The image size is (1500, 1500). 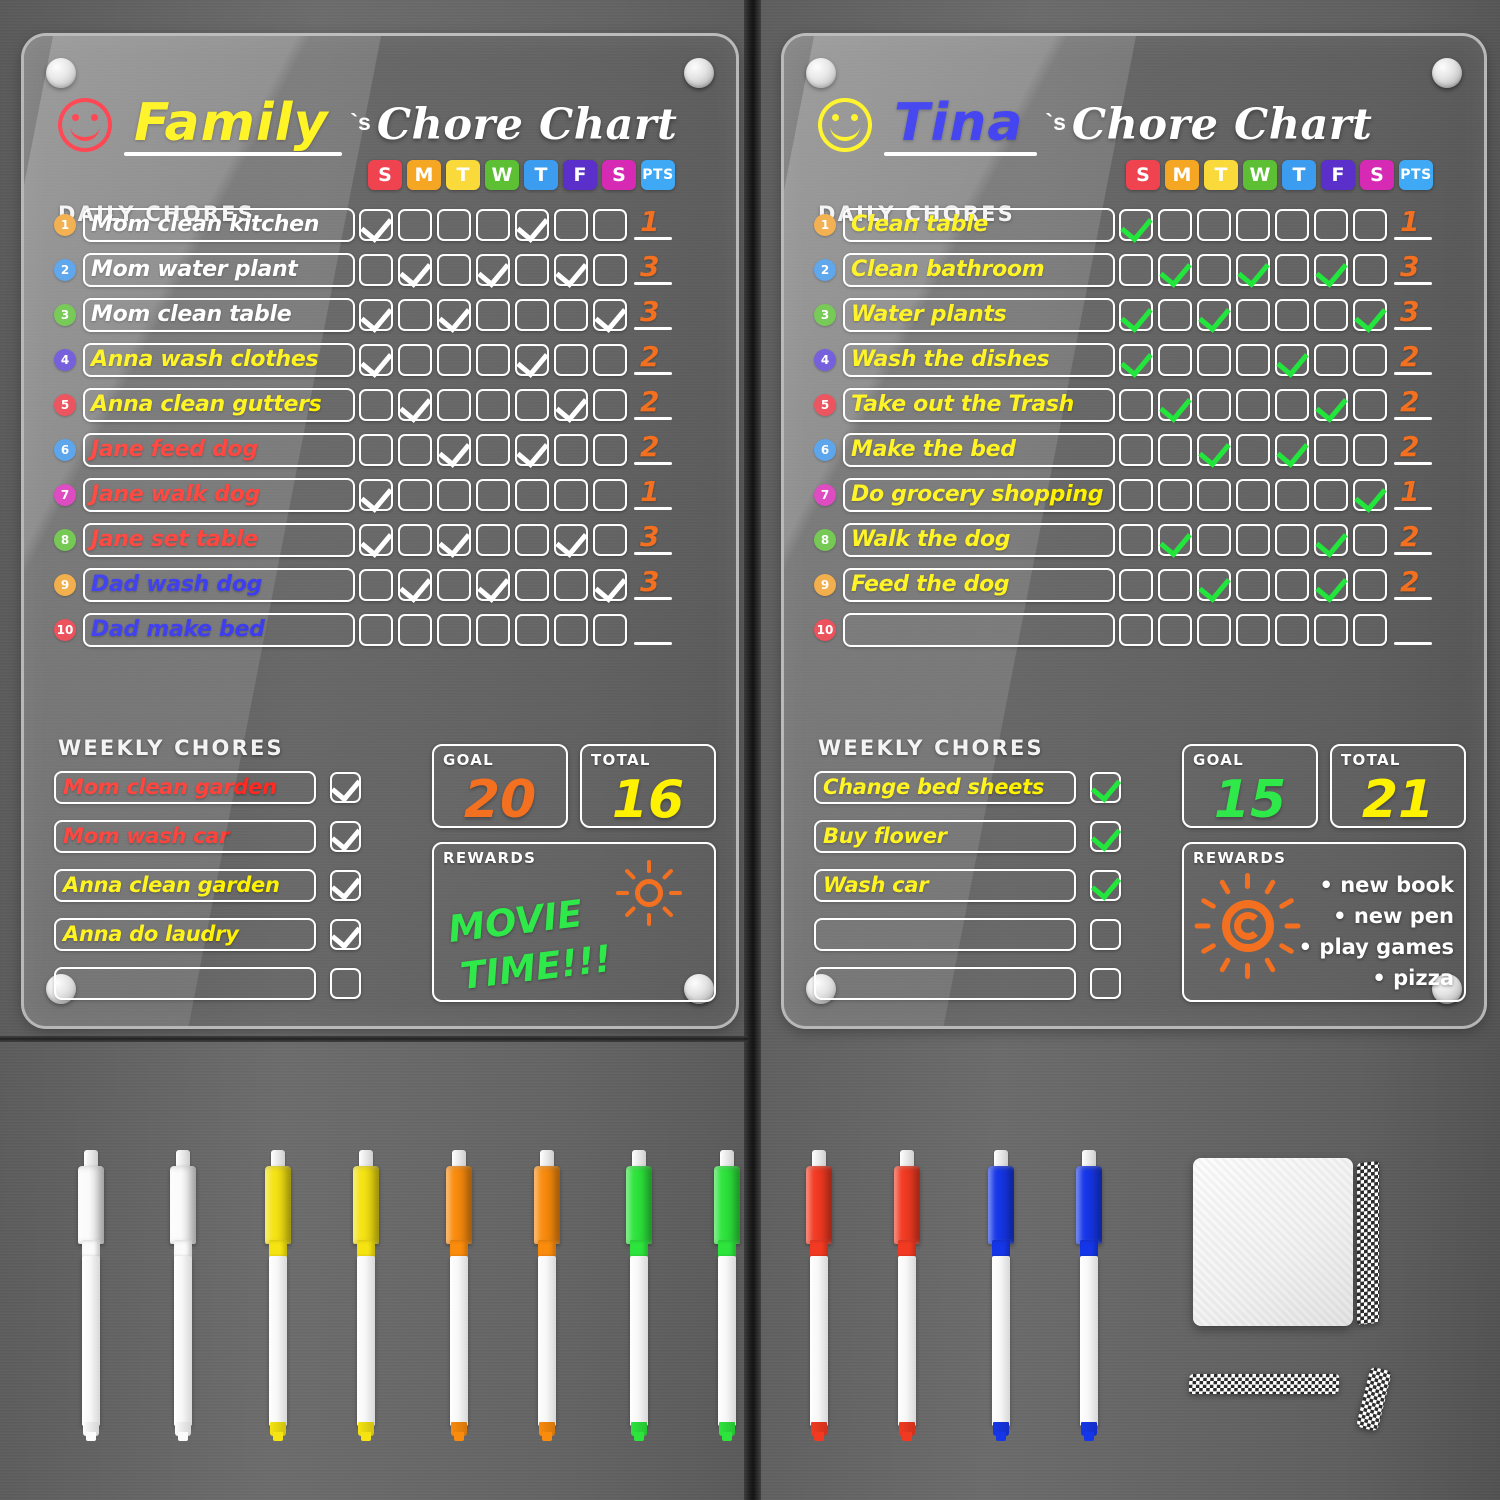 What do you see at coordinates (382, 539) in the screenshot?
I see `daily-chore-row: 8 Jane set table 3` at bounding box center [382, 539].